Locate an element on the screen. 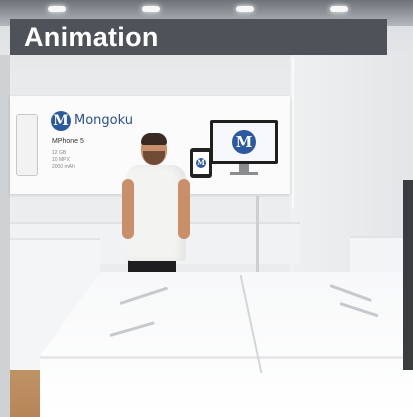  brand-name: Mongoku is located at coordinates (103, 120).